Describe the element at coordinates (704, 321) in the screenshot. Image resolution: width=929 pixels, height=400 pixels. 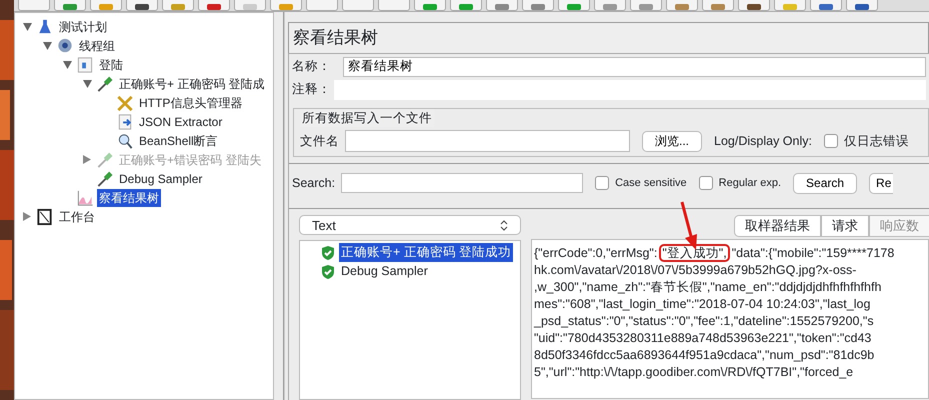
I see `response-text: _psd_status":"0","status":"0","fee":1,"dateline":1552579200,"s` at that location.